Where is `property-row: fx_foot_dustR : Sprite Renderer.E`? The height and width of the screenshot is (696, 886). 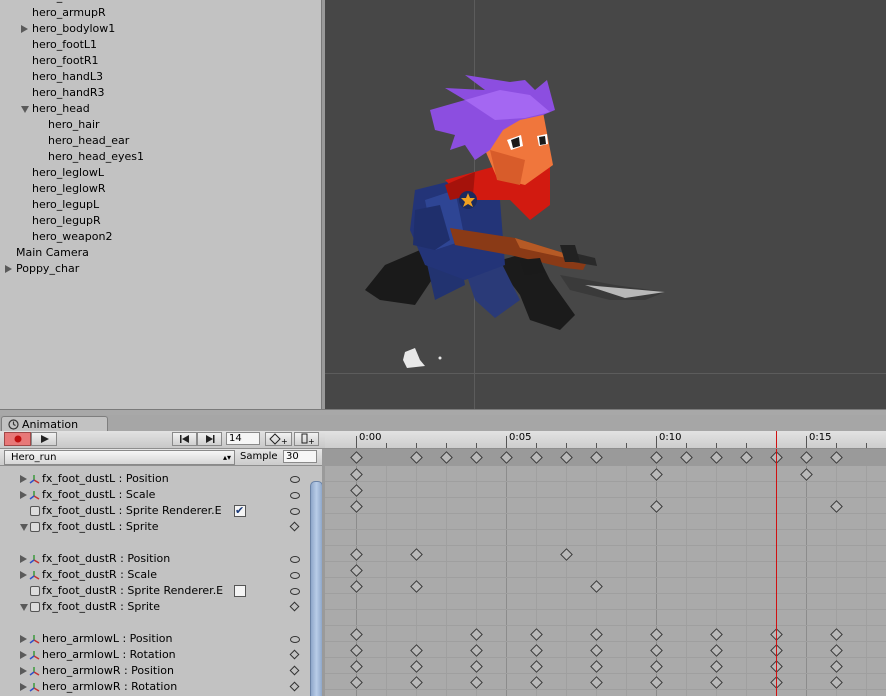 property-row: fx_foot_dustR : Sprite Renderer.E is located at coordinates (154, 591).